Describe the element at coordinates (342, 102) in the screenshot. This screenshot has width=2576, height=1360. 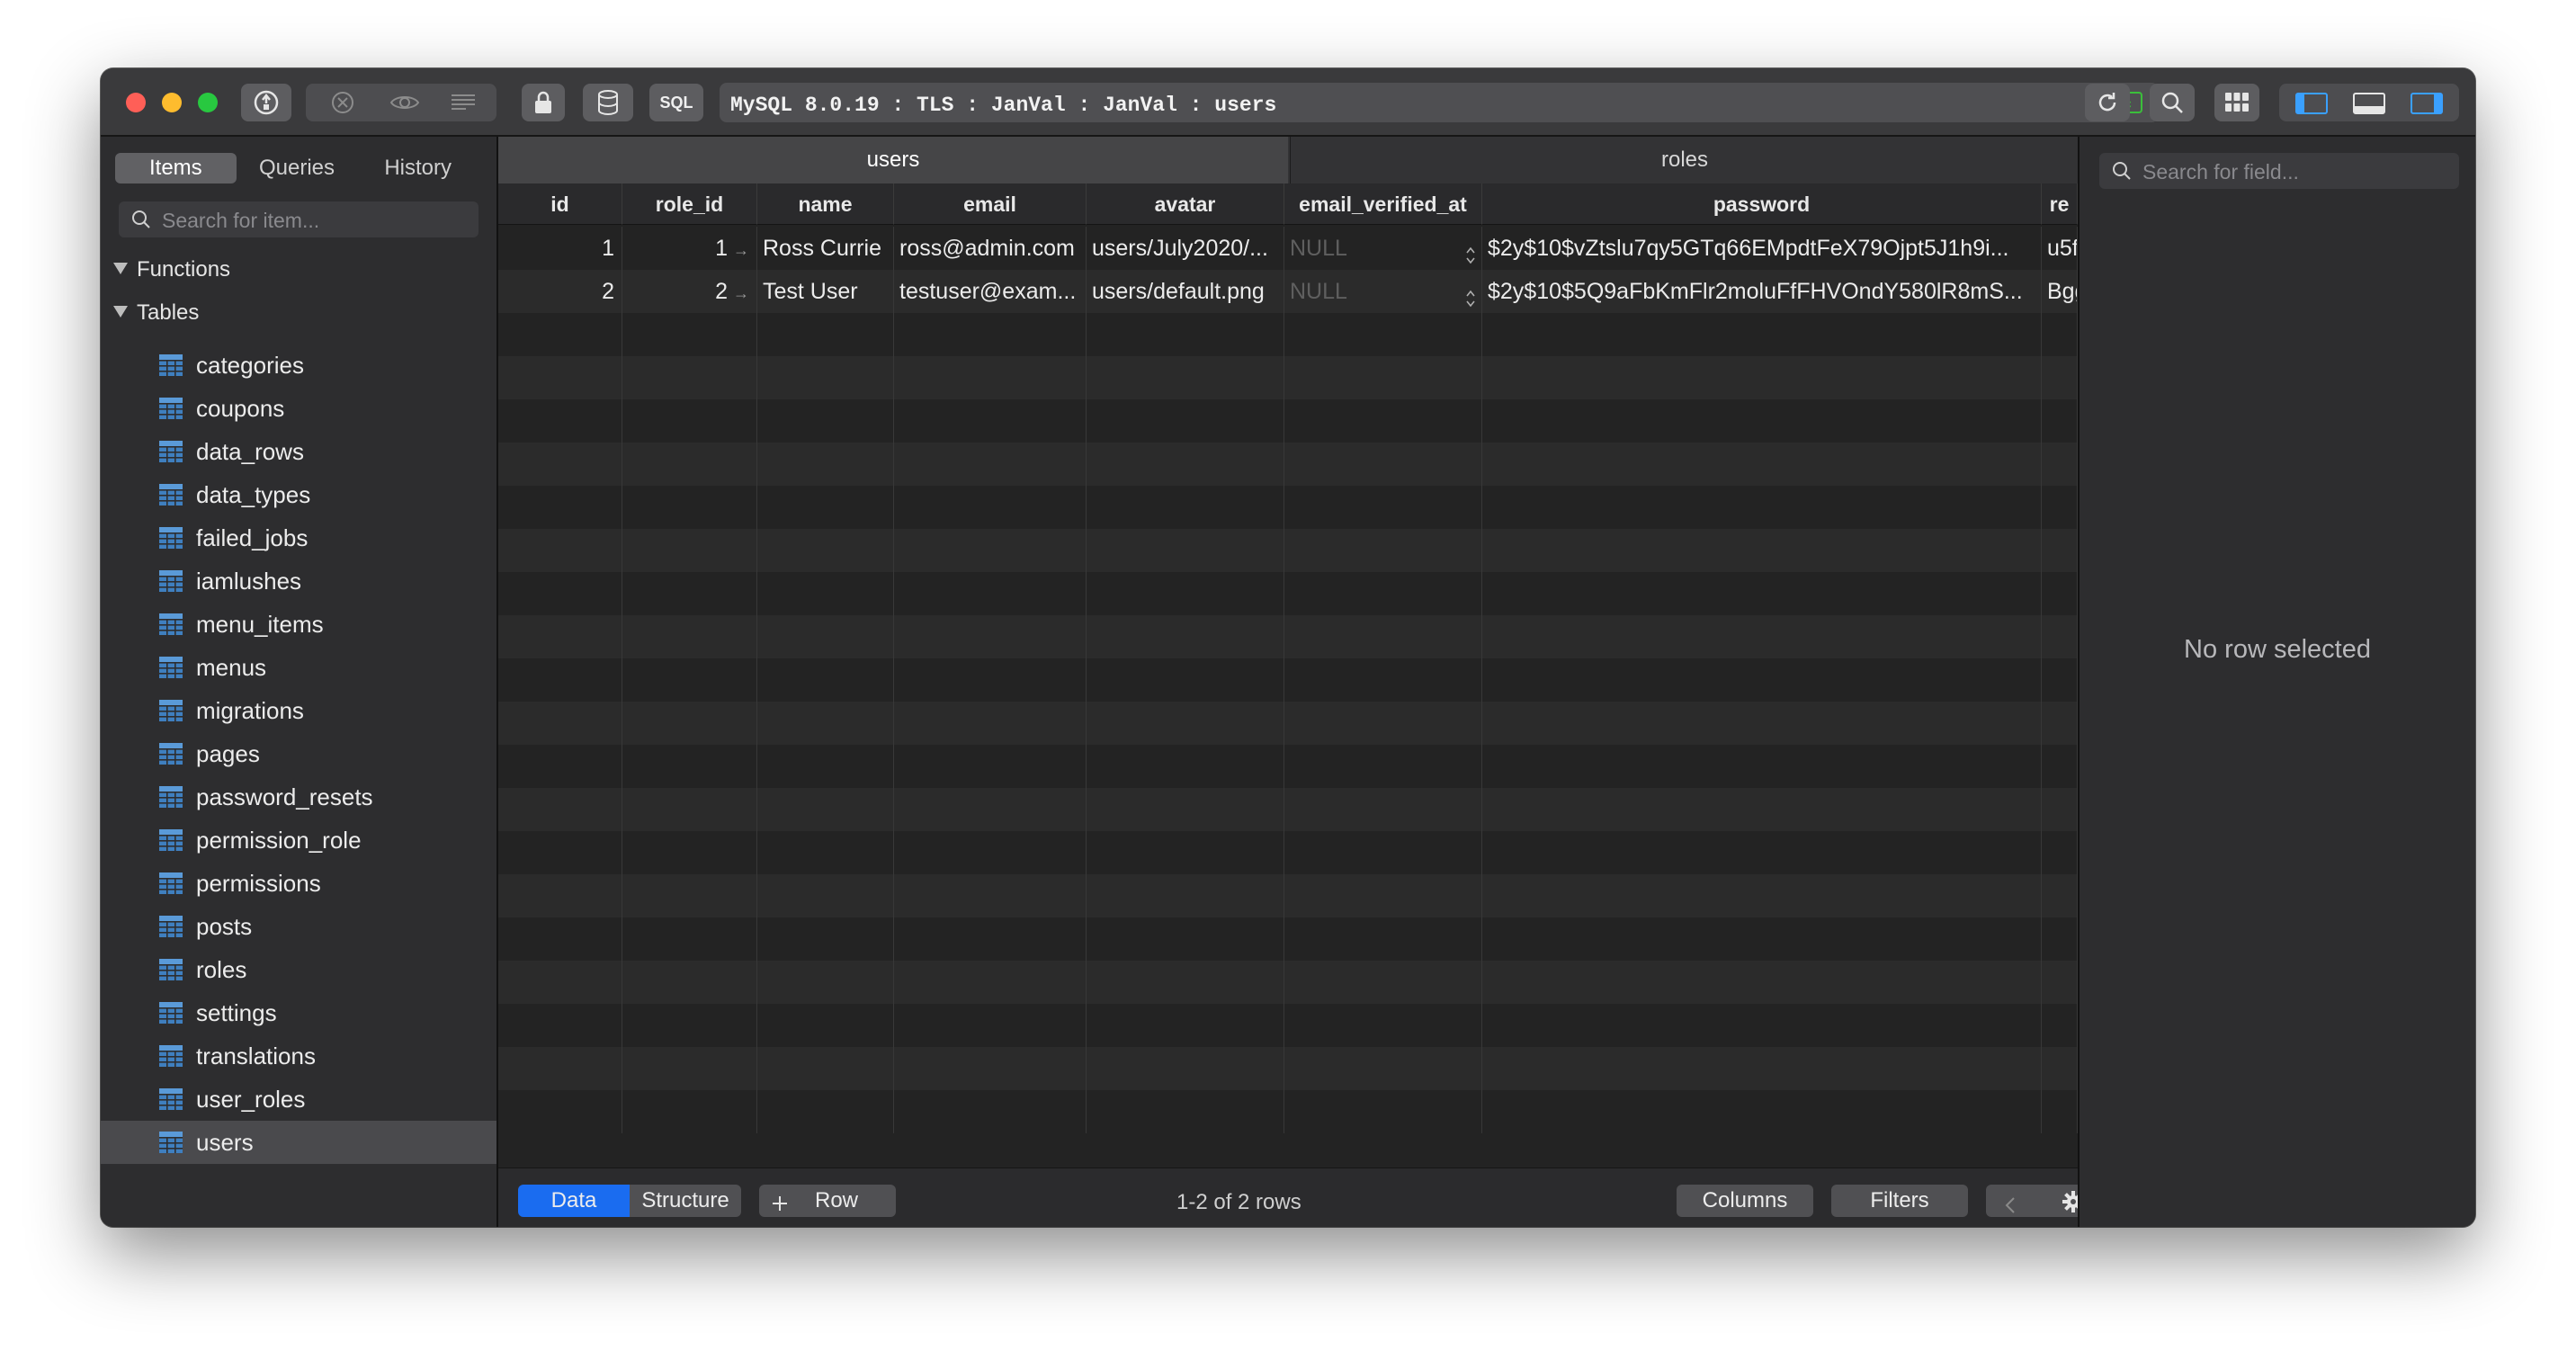
I see `stop-icon` at that location.